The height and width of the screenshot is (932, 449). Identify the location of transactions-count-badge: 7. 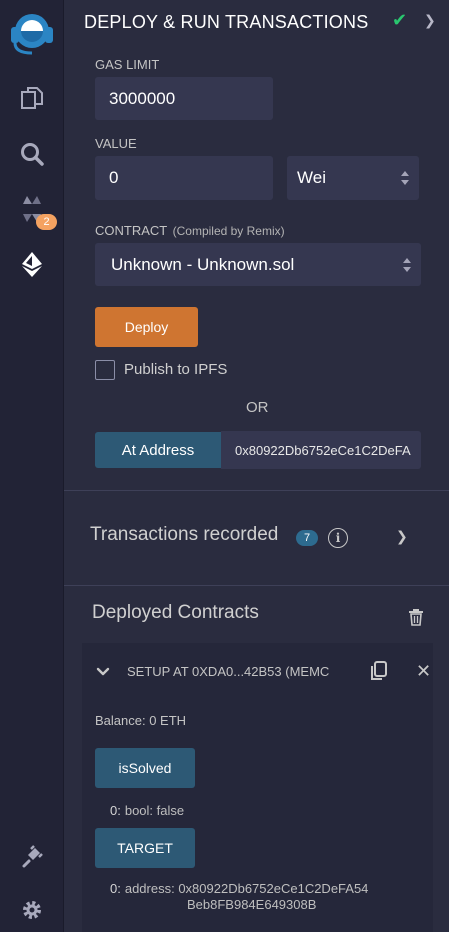
(307, 538).